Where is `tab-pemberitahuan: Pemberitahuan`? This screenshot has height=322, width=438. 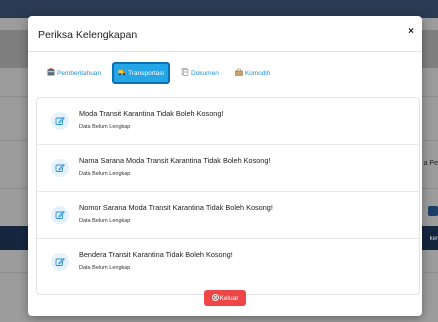
tab-pemberitahuan: Pemberitahuan is located at coordinates (74, 73).